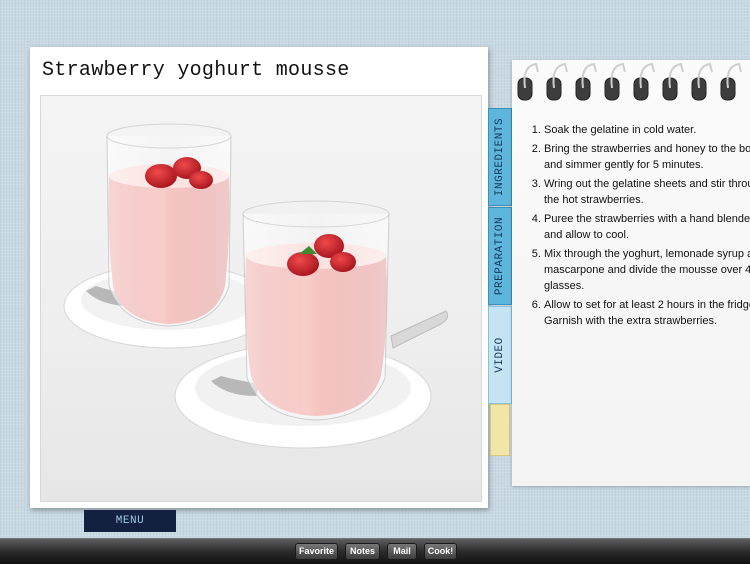  Describe the element at coordinates (130, 521) in the screenshot. I see `menu-button: MENU` at that location.